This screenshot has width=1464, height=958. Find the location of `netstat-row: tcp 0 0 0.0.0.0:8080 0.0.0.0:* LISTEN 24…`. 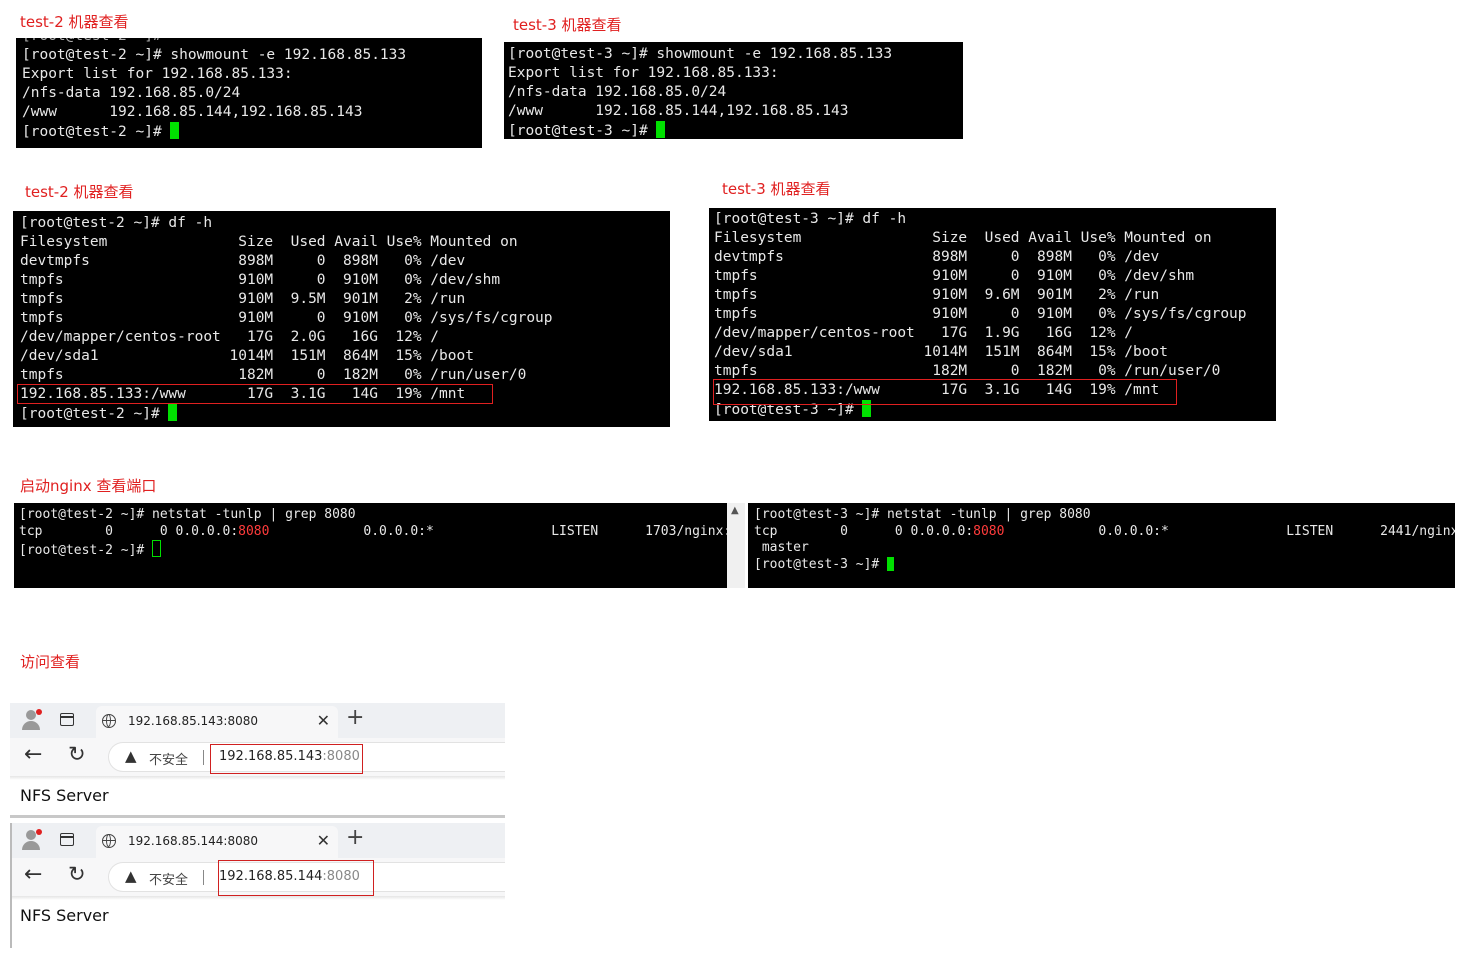

netstat-row: tcp 0 0 0.0.0.0:8080 0.0.0.0:* LISTEN 24… is located at coordinates (1104, 532).